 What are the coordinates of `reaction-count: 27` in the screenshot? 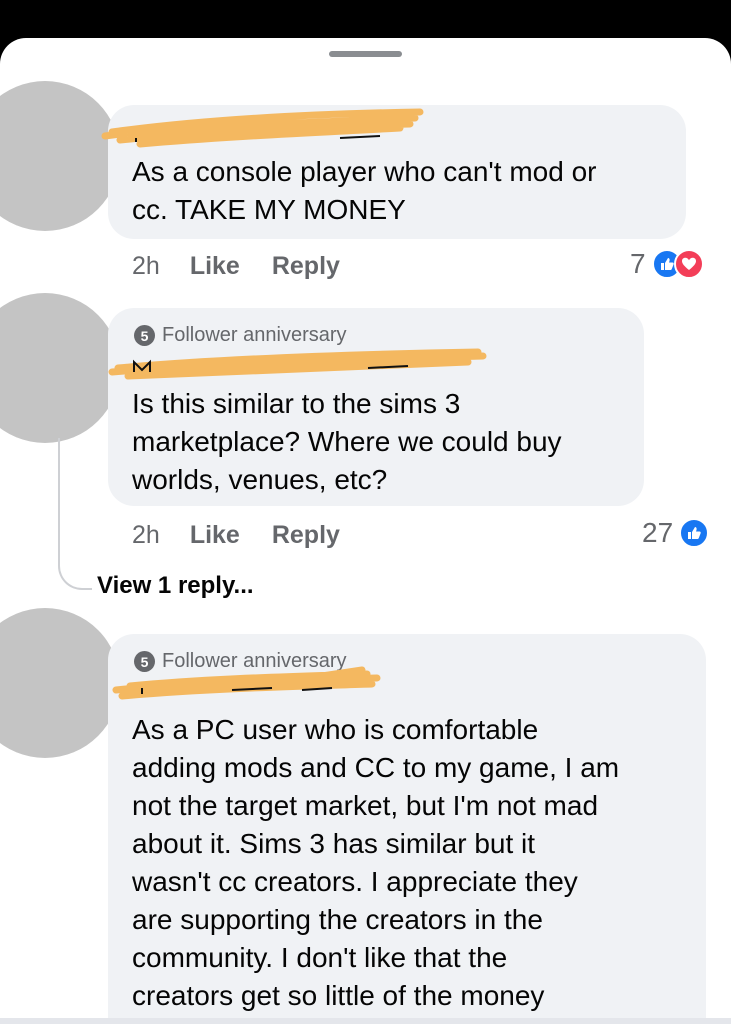 It's located at (658, 532).